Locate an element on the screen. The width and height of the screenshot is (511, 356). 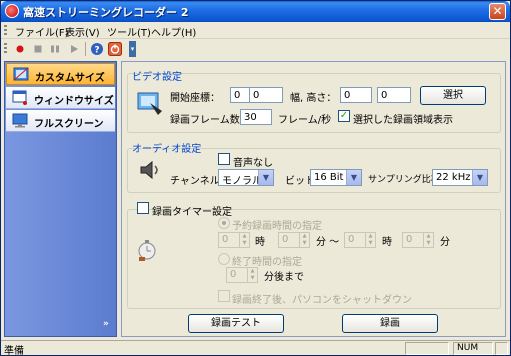
from-hour-value: 0 is located at coordinates (225, 239).